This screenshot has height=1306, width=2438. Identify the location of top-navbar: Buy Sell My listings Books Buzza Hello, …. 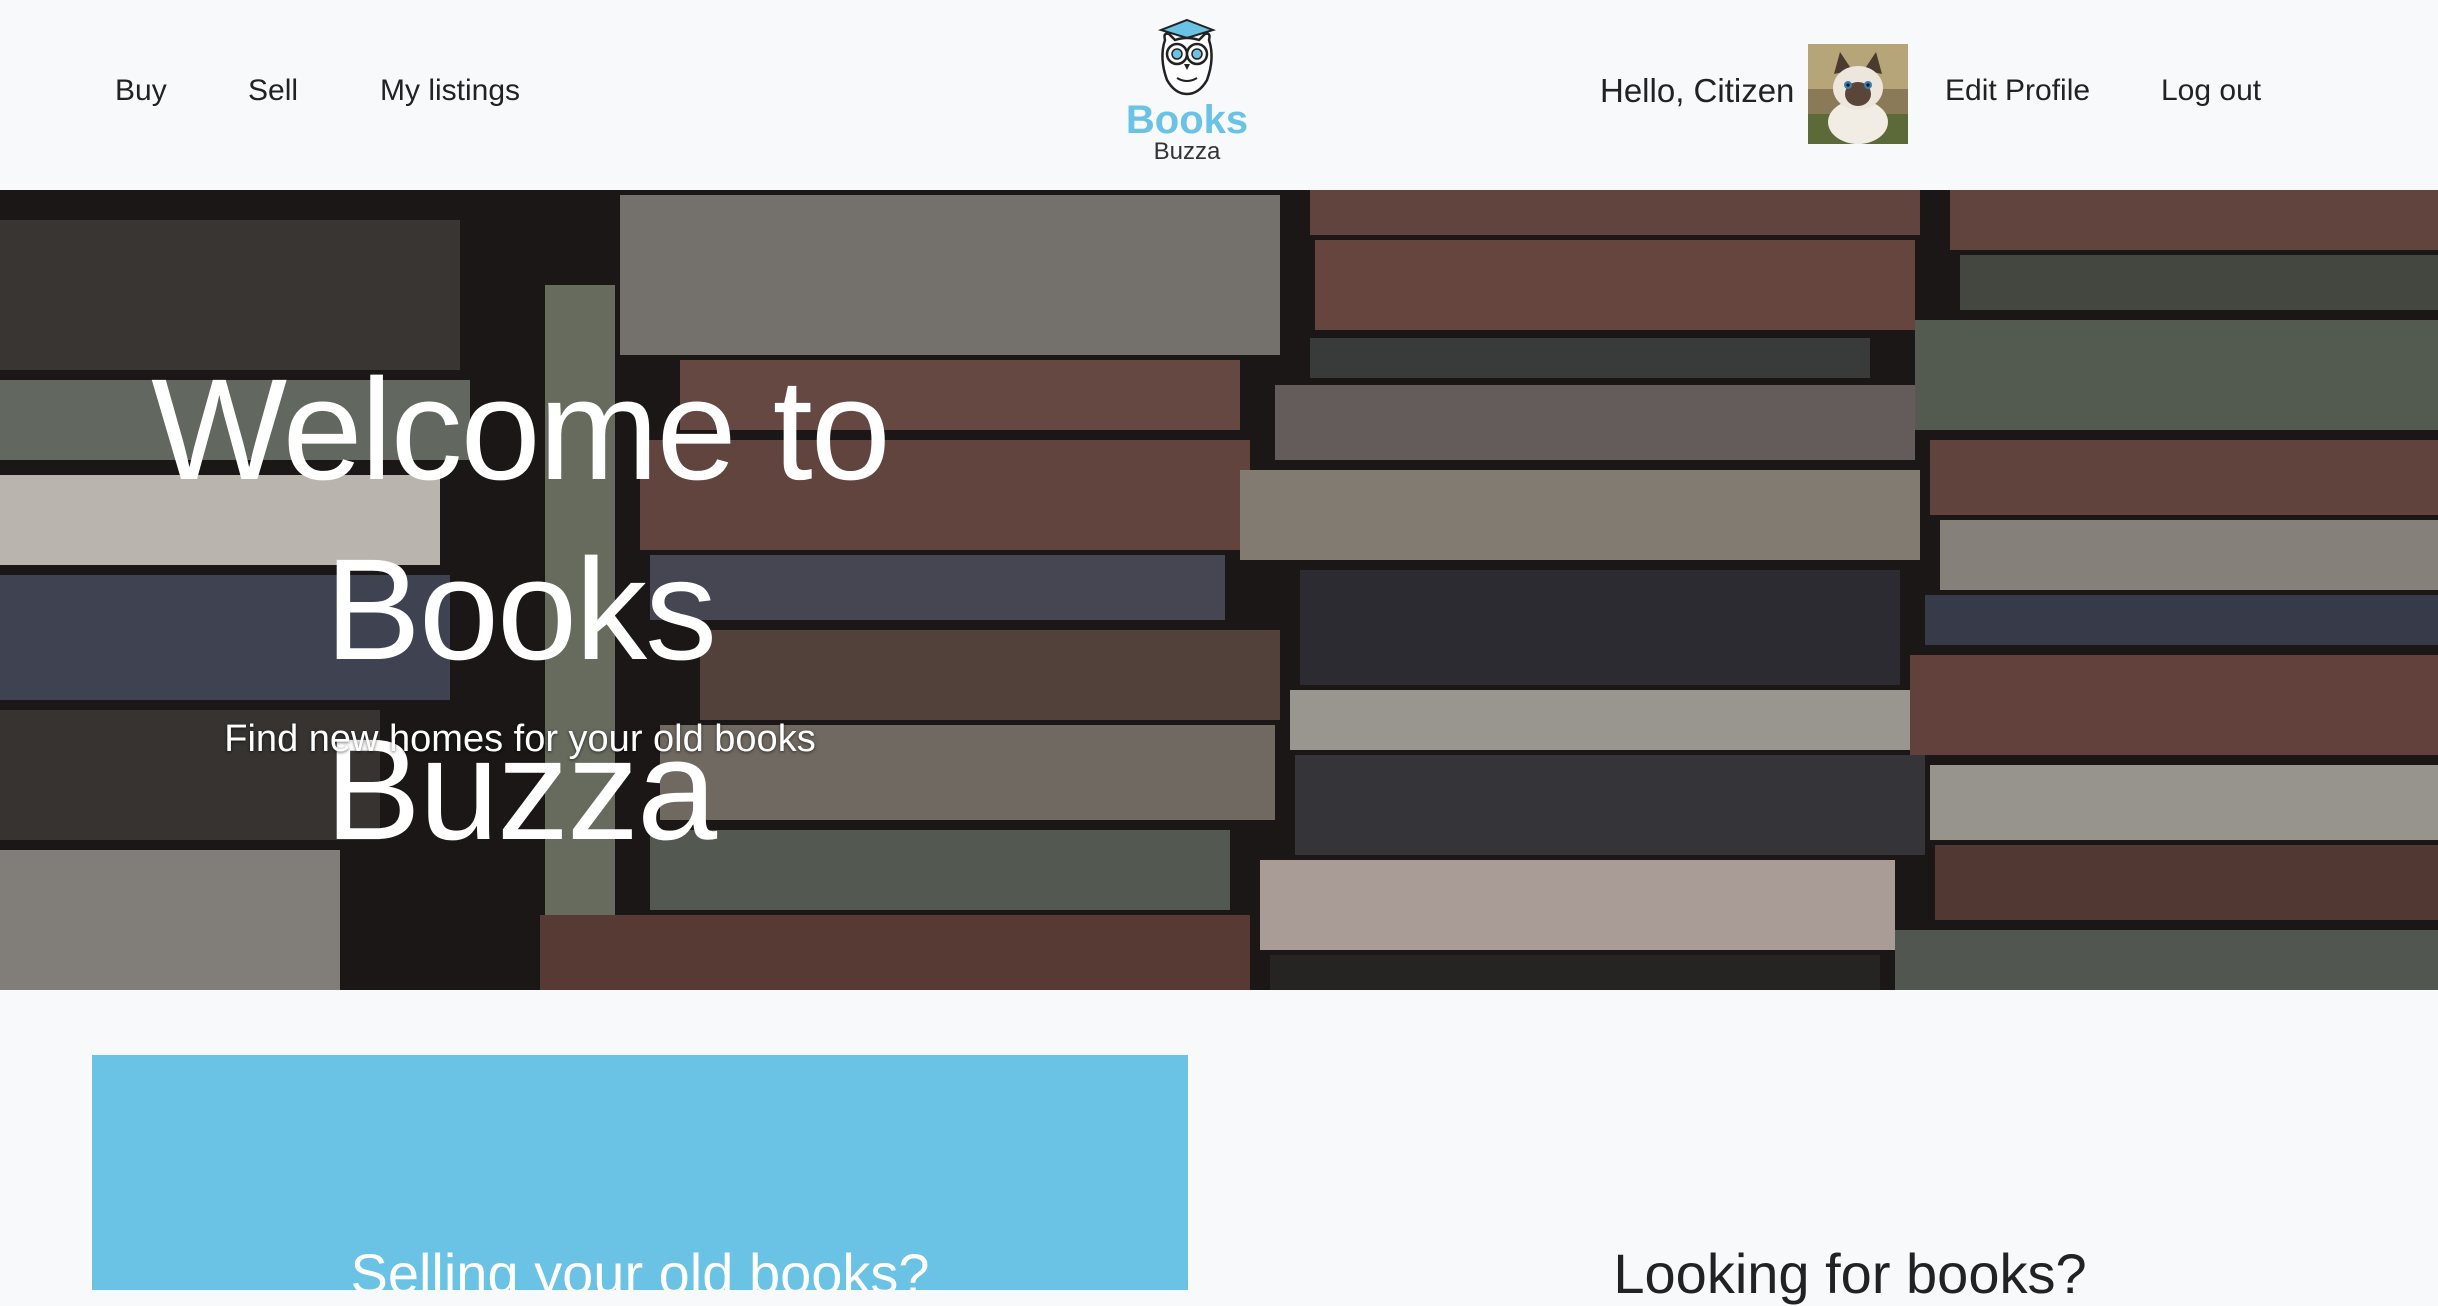
(1219, 95).